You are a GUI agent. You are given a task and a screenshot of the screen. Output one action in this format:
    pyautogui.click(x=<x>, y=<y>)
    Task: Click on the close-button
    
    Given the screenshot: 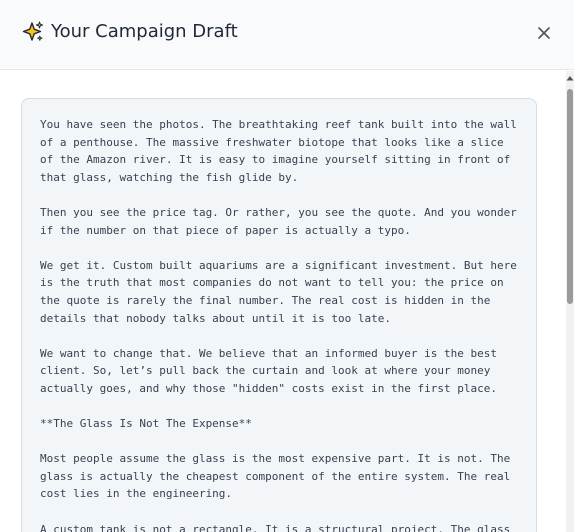 What is the action you would take?
    pyautogui.click(x=544, y=33)
    